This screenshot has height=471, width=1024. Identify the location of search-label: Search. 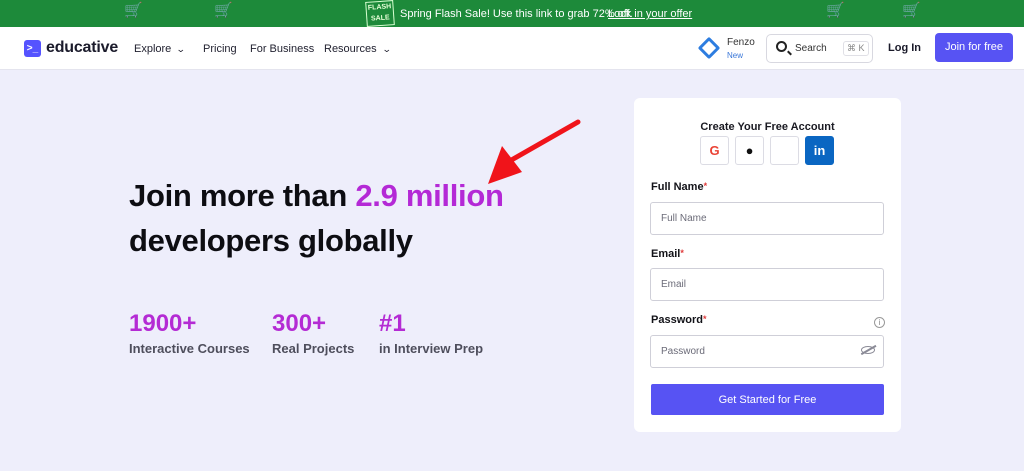
(811, 48).